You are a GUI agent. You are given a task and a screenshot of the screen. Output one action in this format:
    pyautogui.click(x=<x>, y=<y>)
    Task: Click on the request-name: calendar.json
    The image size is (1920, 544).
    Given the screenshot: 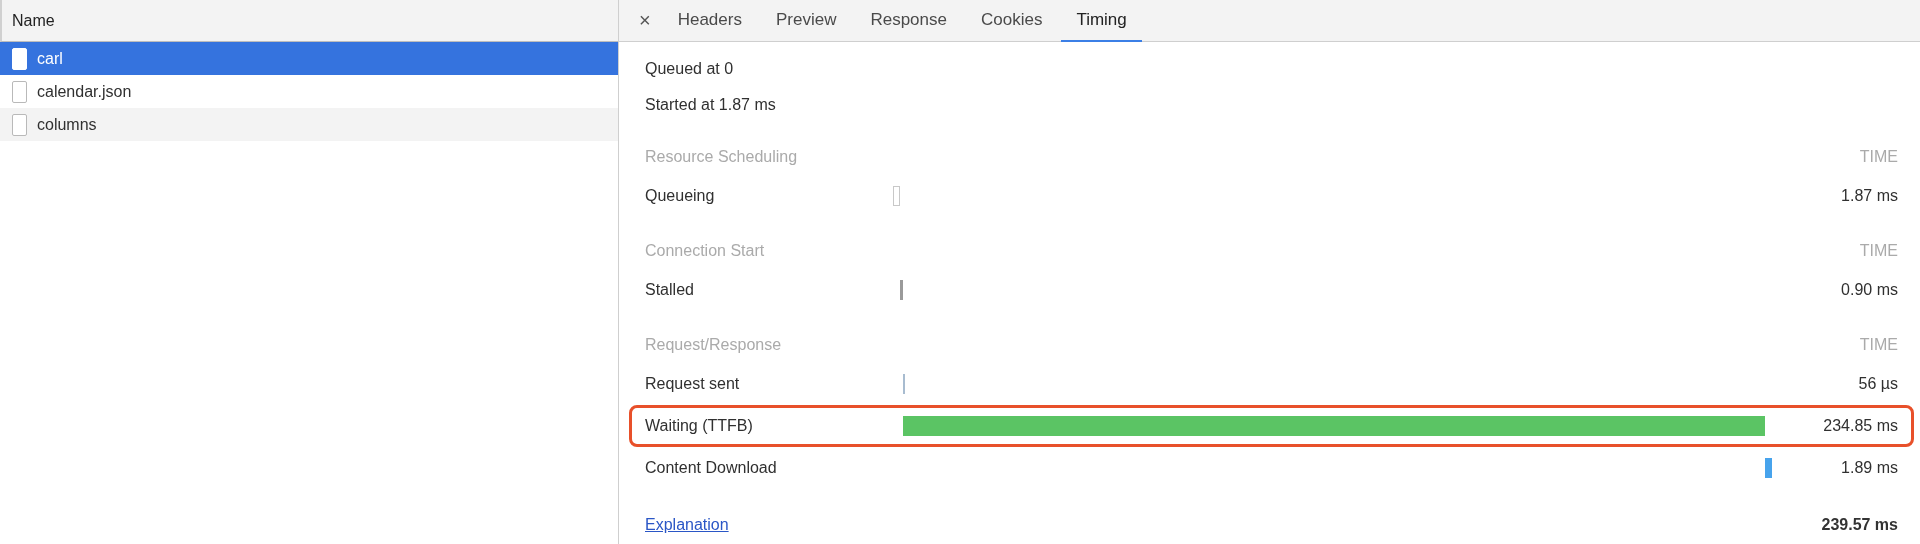 What is the action you would take?
    pyautogui.click(x=84, y=91)
    